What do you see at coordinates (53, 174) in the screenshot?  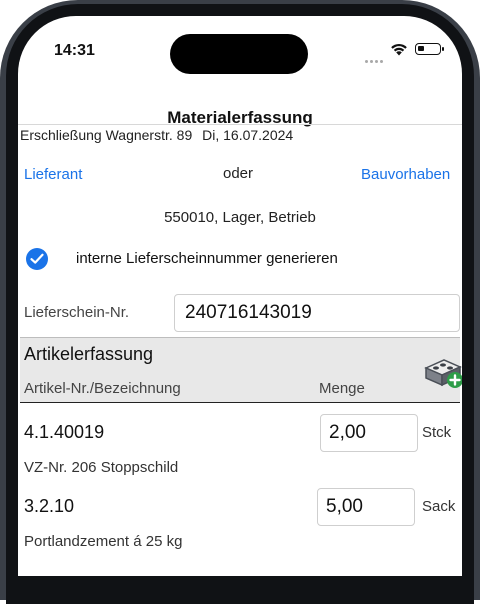 I see `supplier-link: Lieferant` at bounding box center [53, 174].